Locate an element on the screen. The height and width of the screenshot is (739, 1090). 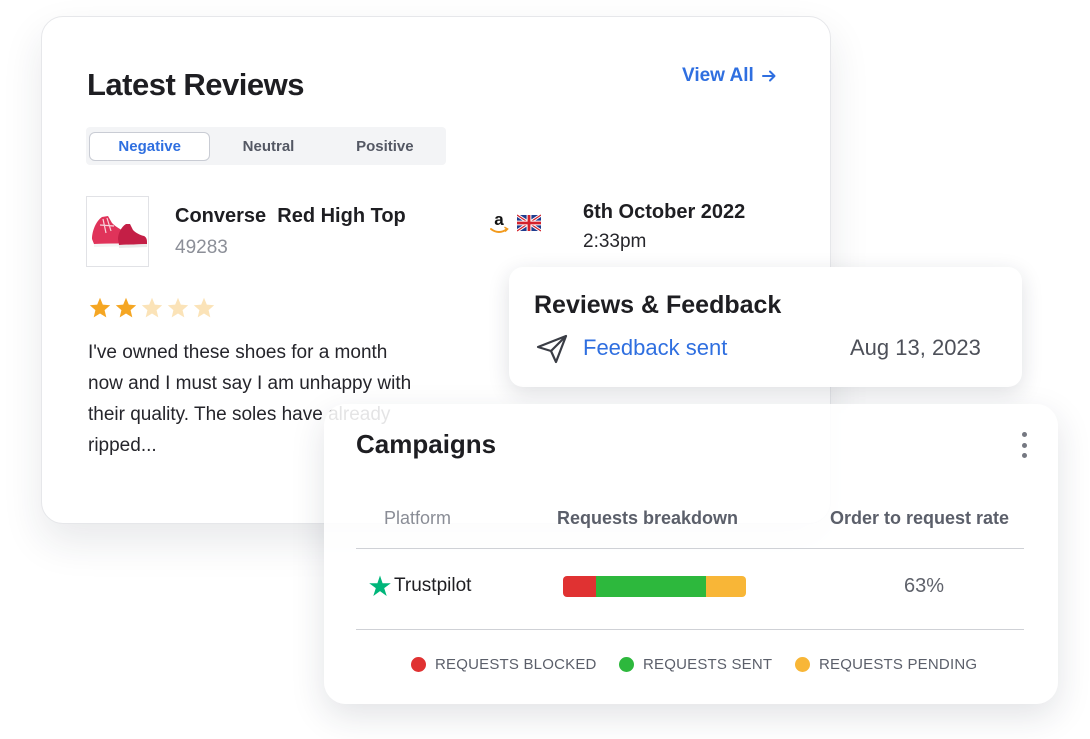
svg-text: a is located at coordinates (499, 219).